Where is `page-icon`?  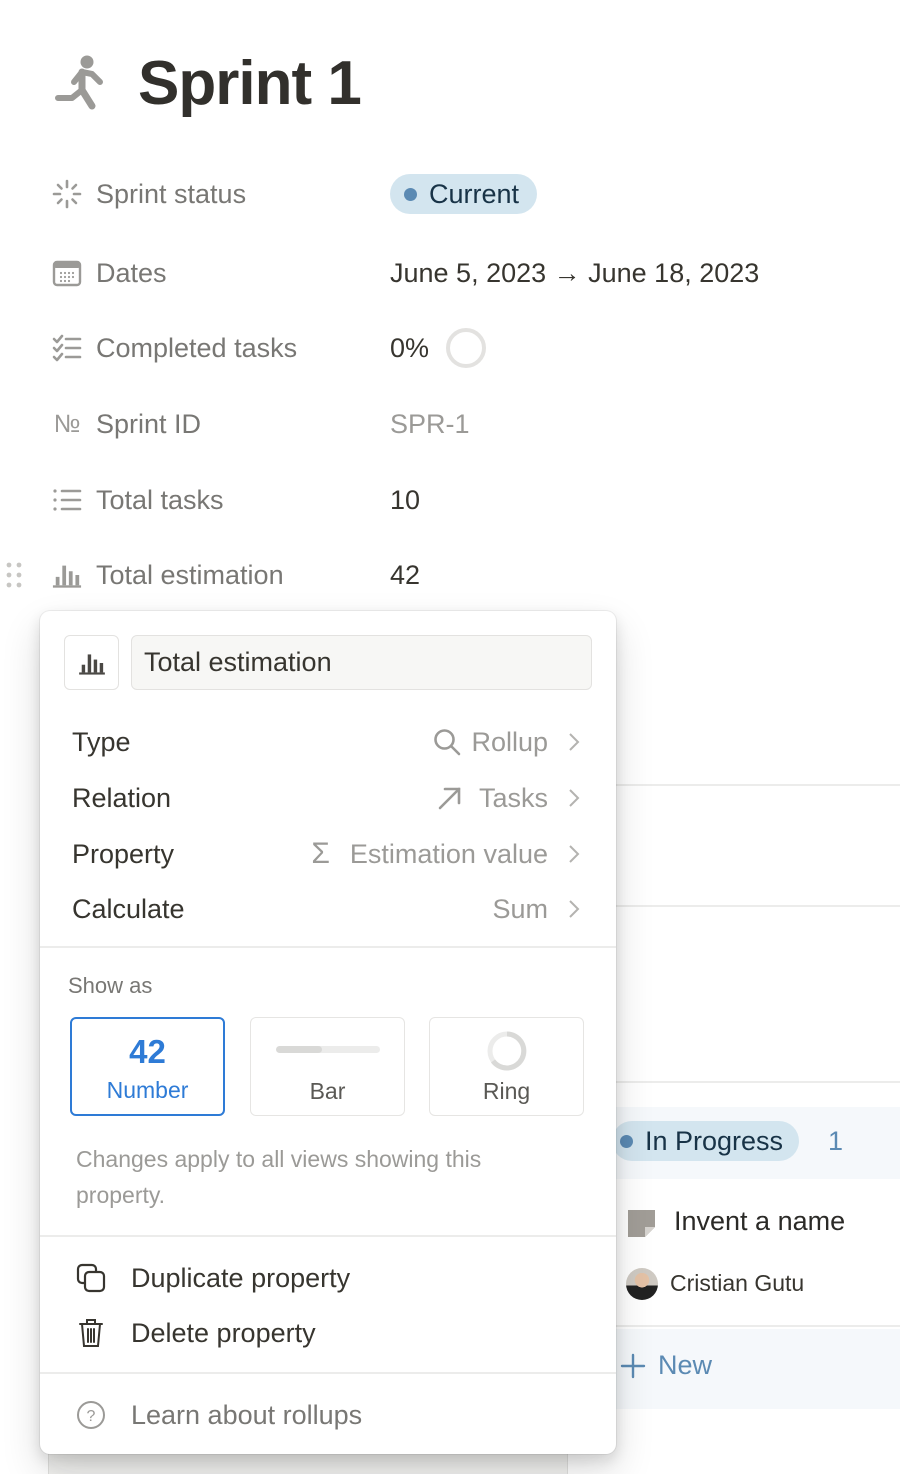
page-icon is located at coordinates (641, 1223).